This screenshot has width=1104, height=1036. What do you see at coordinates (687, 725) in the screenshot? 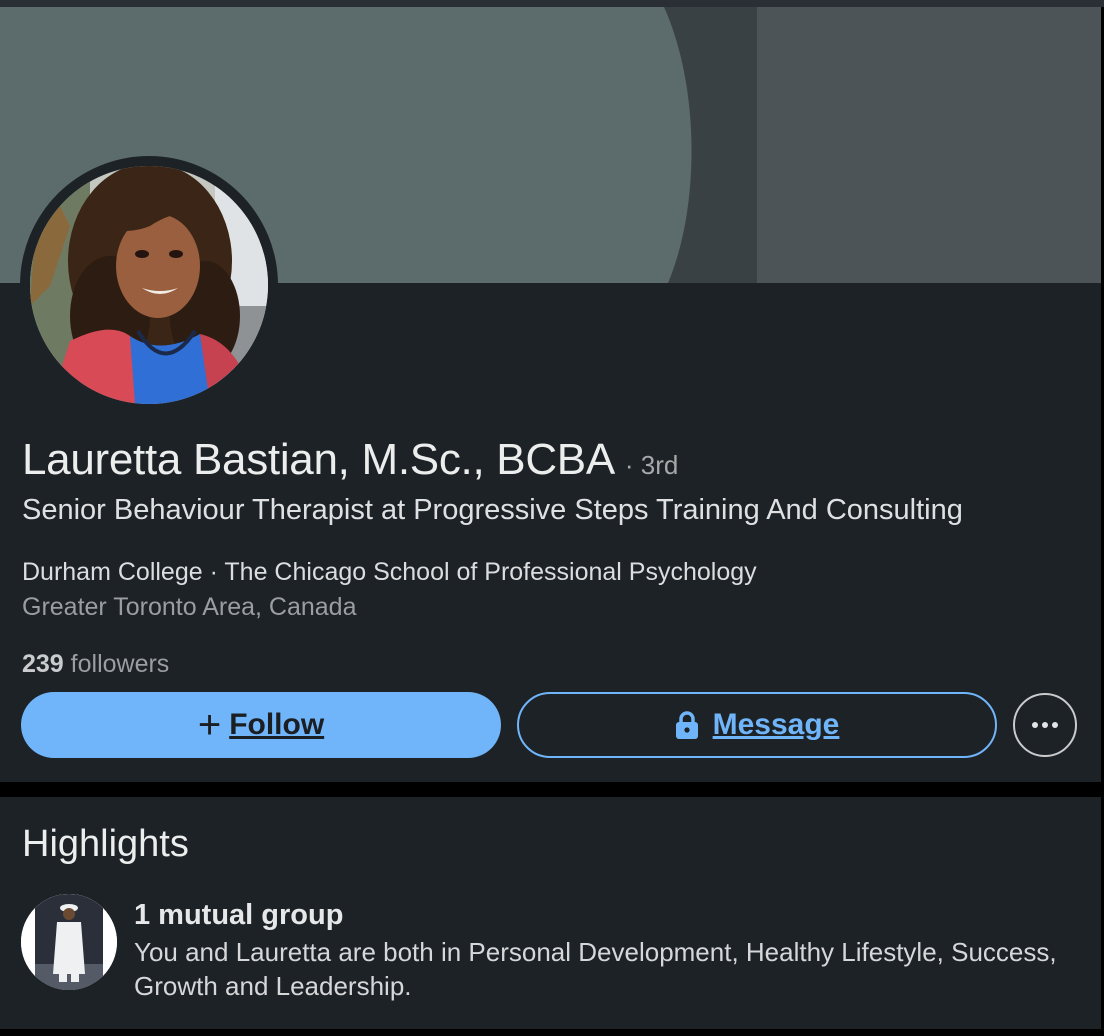
I see `lock-icon` at bounding box center [687, 725].